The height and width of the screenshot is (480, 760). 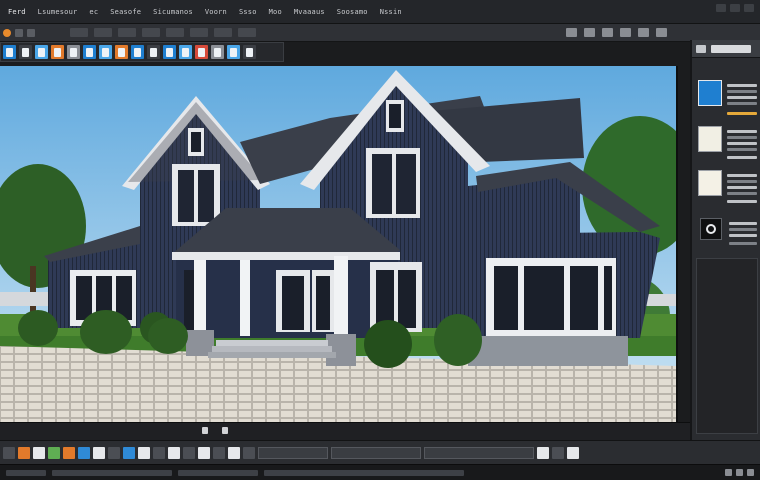 What do you see at coordinates (275, 12) in the screenshot?
I see `menu-item-moo: Moo` at bounding box center [275, 12].